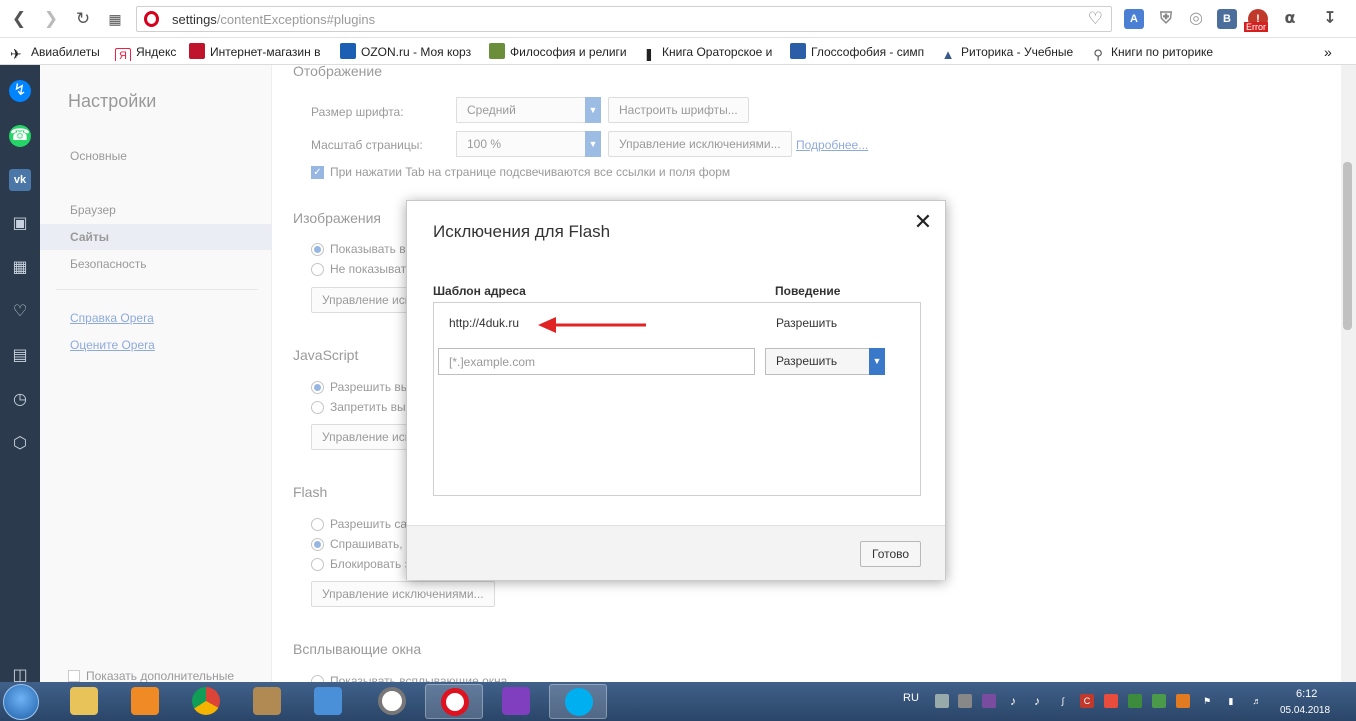 The image size is (1356, 721). What do you see at coordinates (592, 325) in the screenshot?
I see `red-arrow-icon` at bounding box center [592, 325].